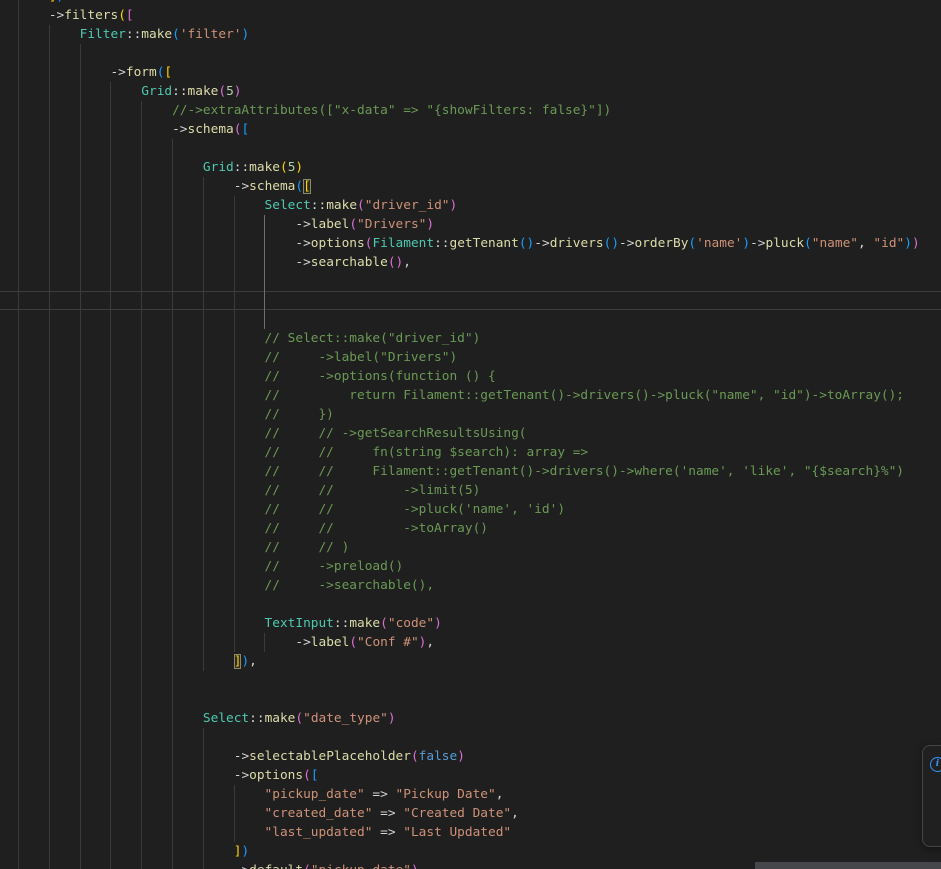  Describe the element at coordinates (470, 376) in the screenshot. I see `code-line: // ->options(function () {` at that location.